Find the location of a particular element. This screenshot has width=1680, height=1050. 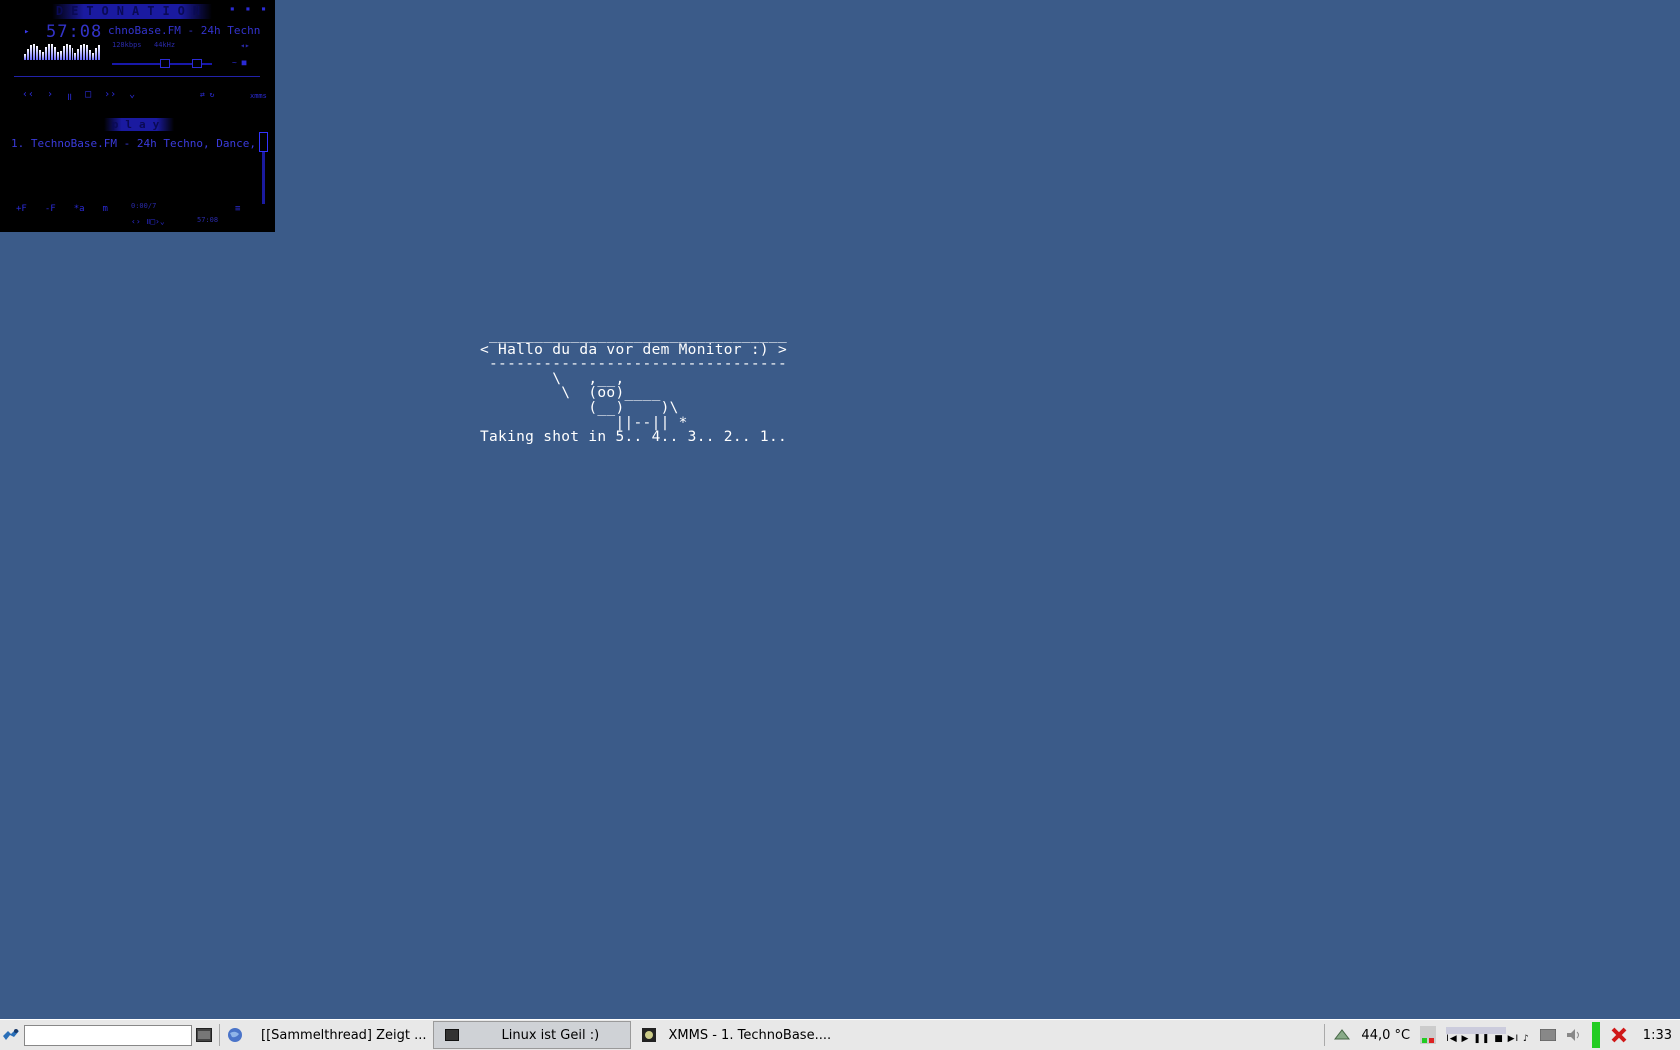

playlist-select-button: *a is located at coordinates (79, 209).